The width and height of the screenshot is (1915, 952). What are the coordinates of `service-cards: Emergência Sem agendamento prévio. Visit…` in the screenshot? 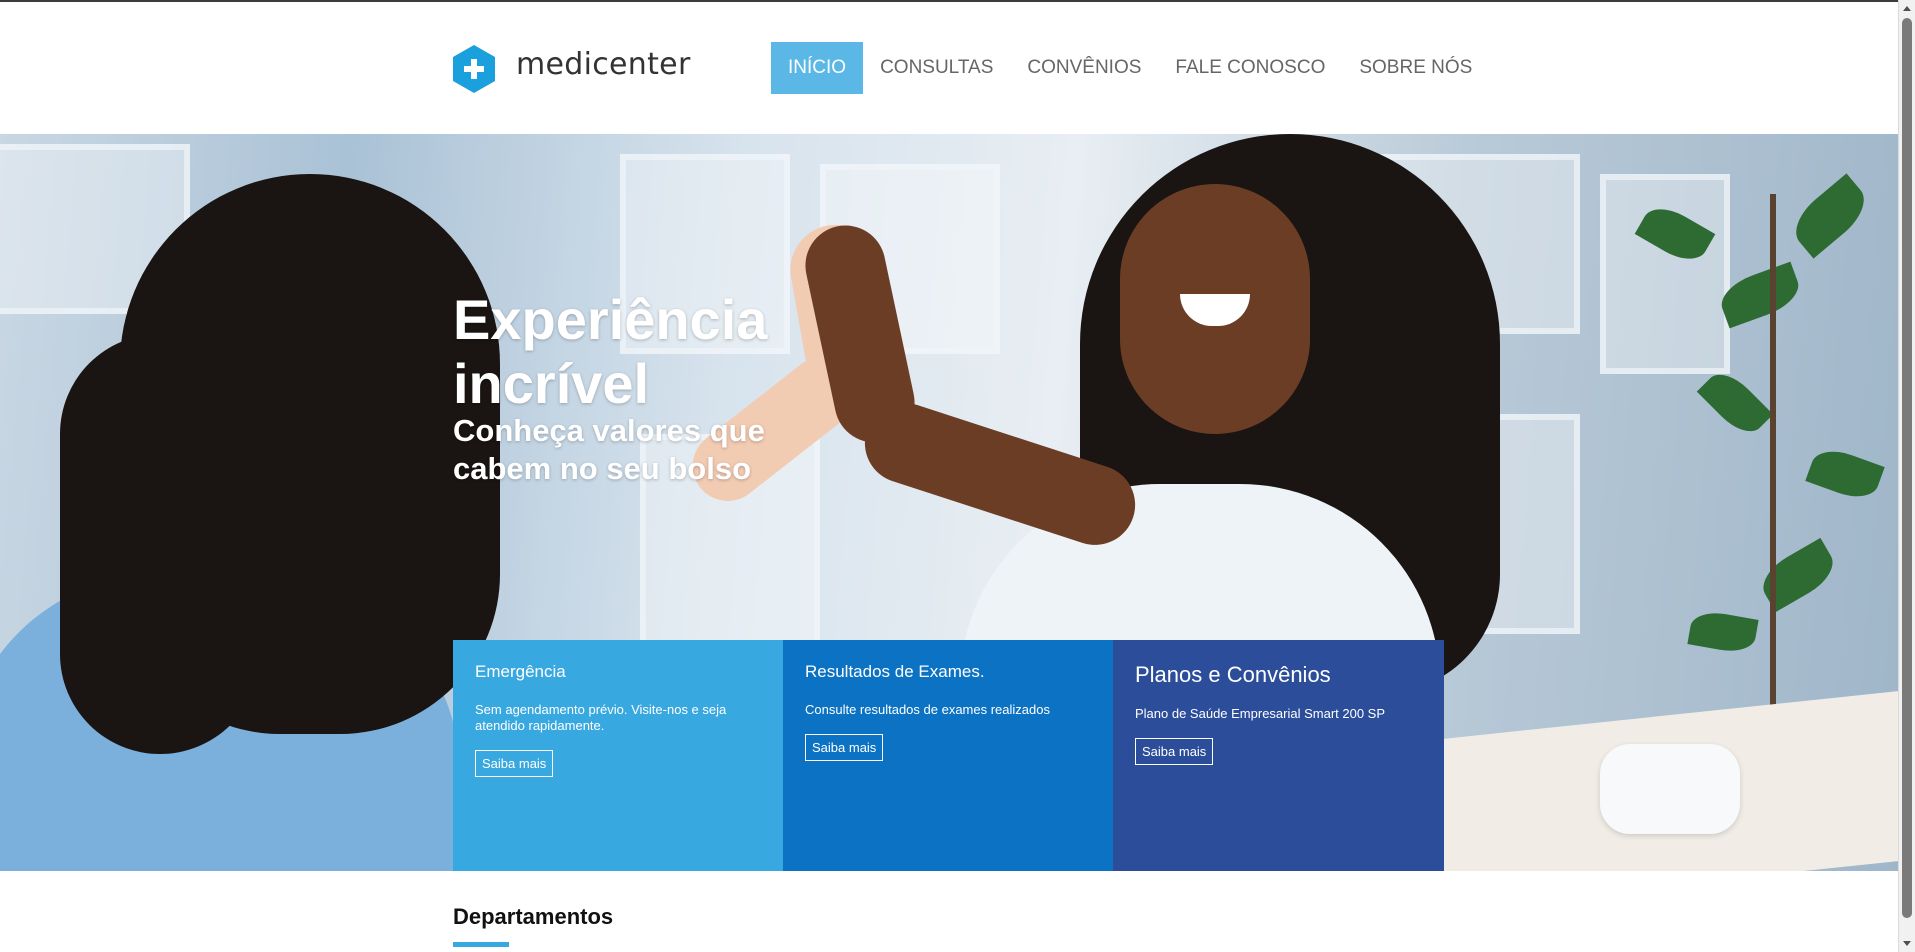 It's located at (948, 755).